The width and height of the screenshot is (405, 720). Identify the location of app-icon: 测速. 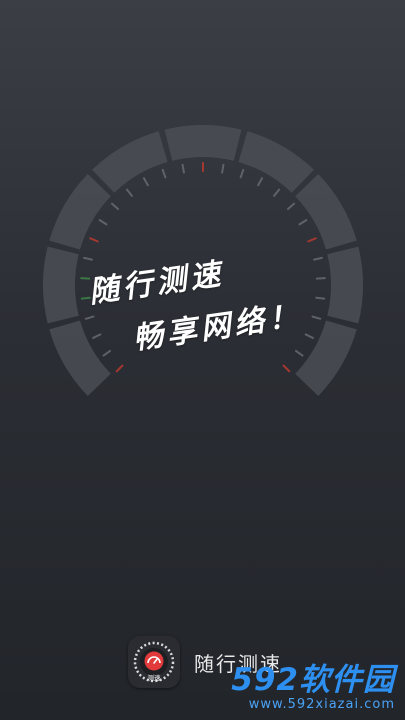
(154, 662).